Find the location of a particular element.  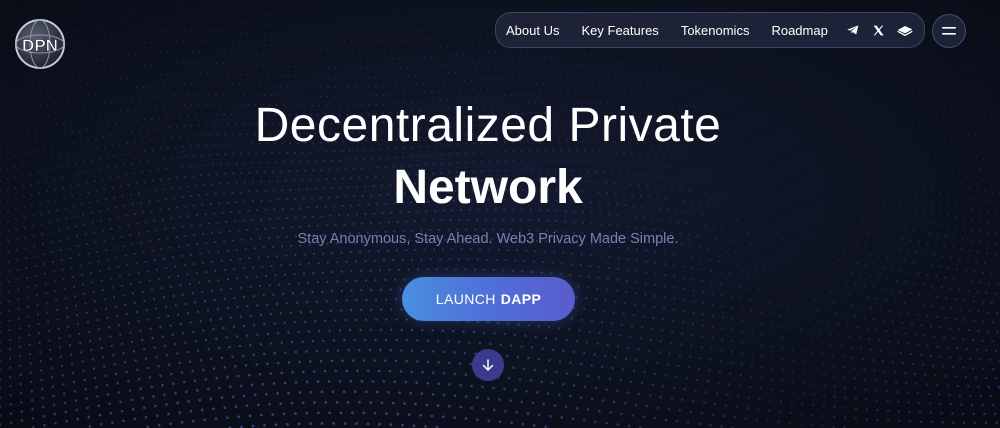

globe-logo-icon: DPN is located at coordinates (40, 44).